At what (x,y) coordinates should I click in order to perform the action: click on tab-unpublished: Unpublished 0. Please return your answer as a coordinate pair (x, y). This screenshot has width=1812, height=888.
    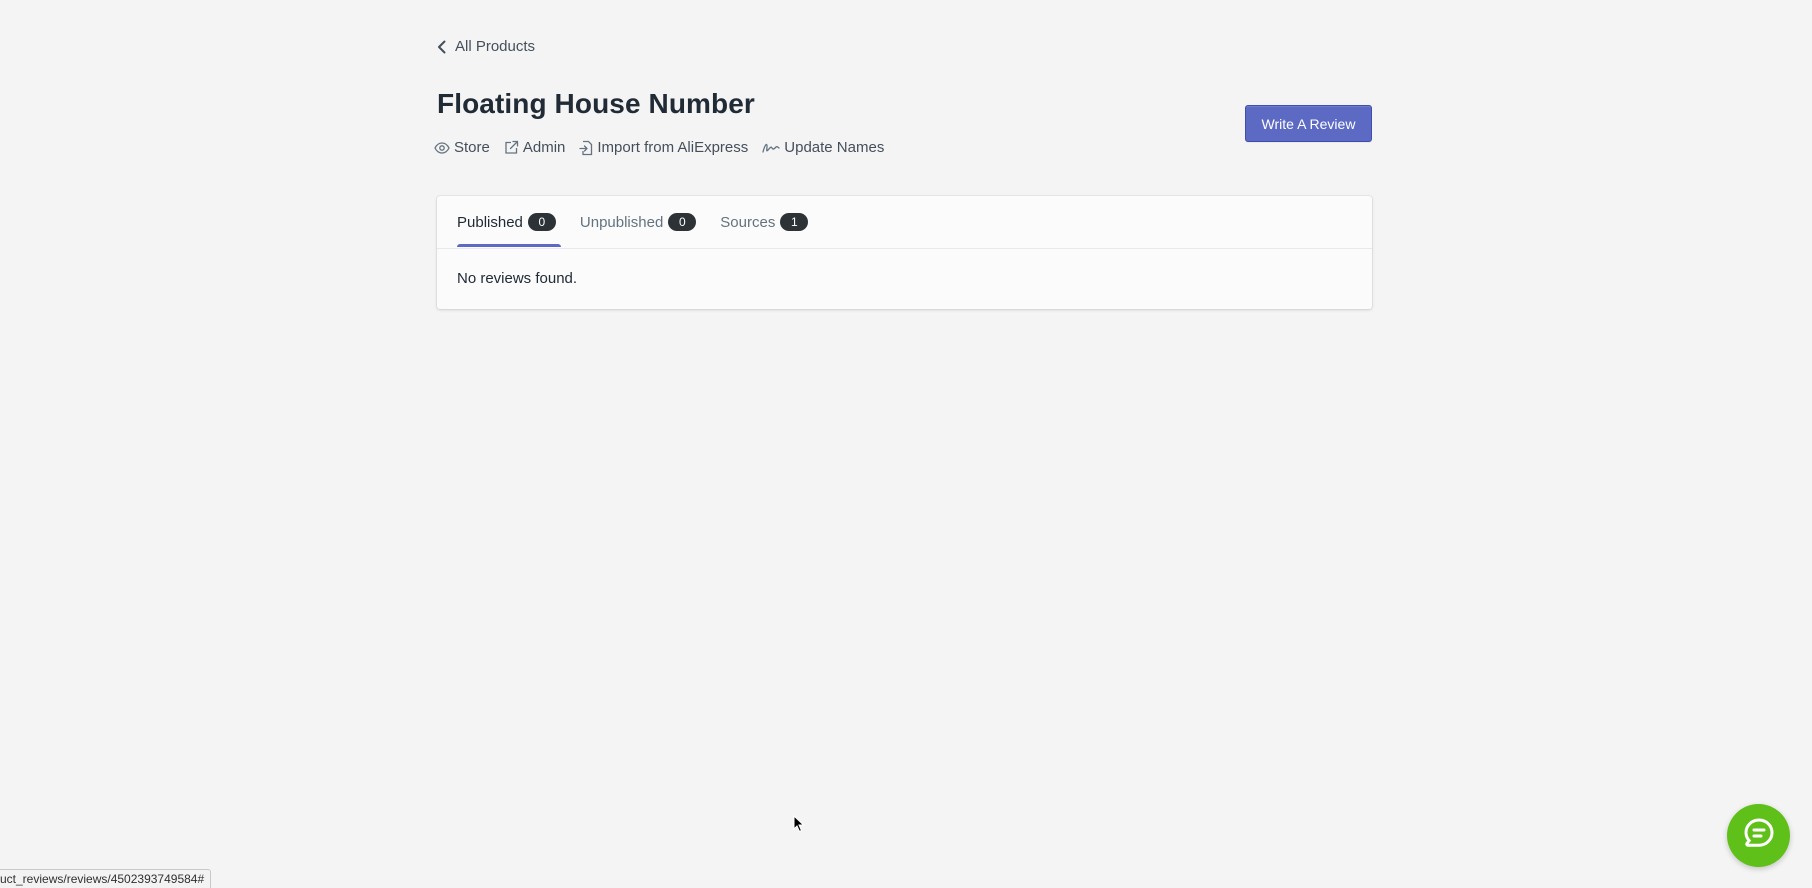
    Looking at the image, I should click on (638, 222).